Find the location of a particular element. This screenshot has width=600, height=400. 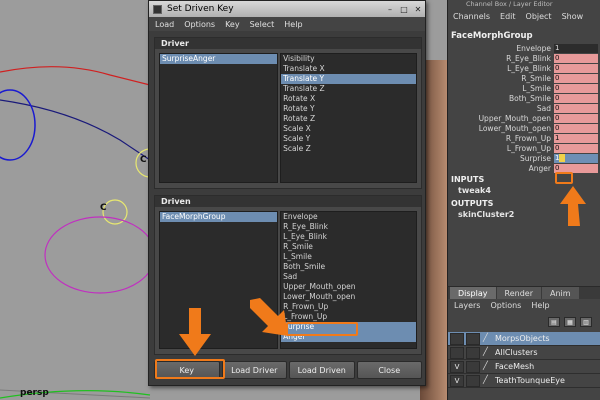

list-item: L_Eye_Blink is located at coordinates (348, 237).